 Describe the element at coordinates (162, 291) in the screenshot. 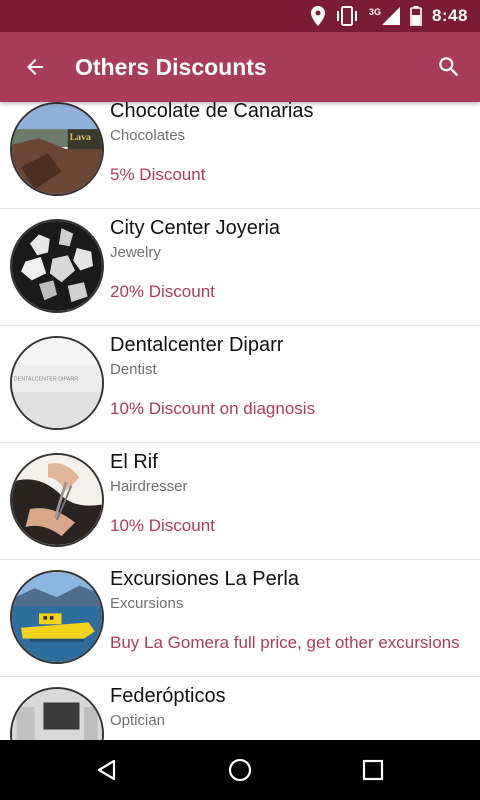

I see `item-discount: 20% Discount` at that location.